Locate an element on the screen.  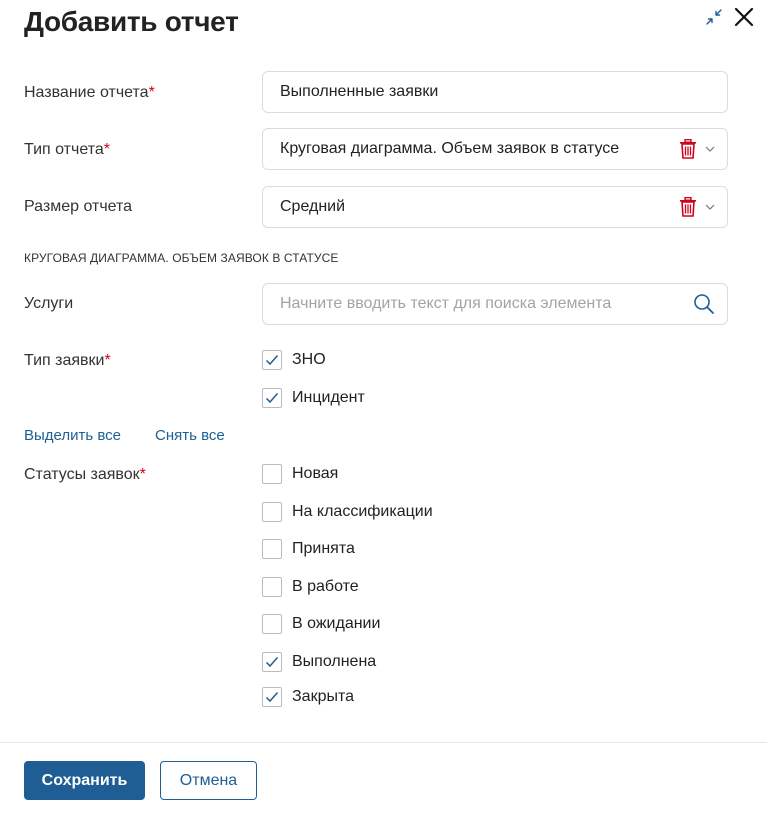
status-option-accepted: Принята is located at coordinates (308, 549).